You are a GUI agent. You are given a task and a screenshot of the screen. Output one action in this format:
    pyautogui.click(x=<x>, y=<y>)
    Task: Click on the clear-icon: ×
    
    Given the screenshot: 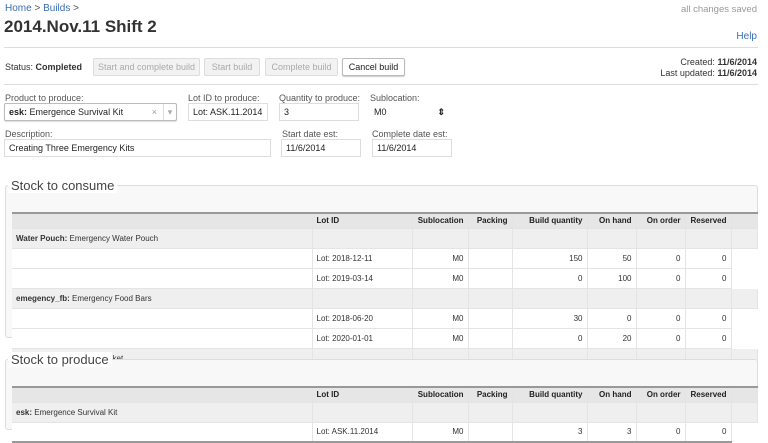 What is the action you would take?
    pyautogui.click(x=154, y=112)
    